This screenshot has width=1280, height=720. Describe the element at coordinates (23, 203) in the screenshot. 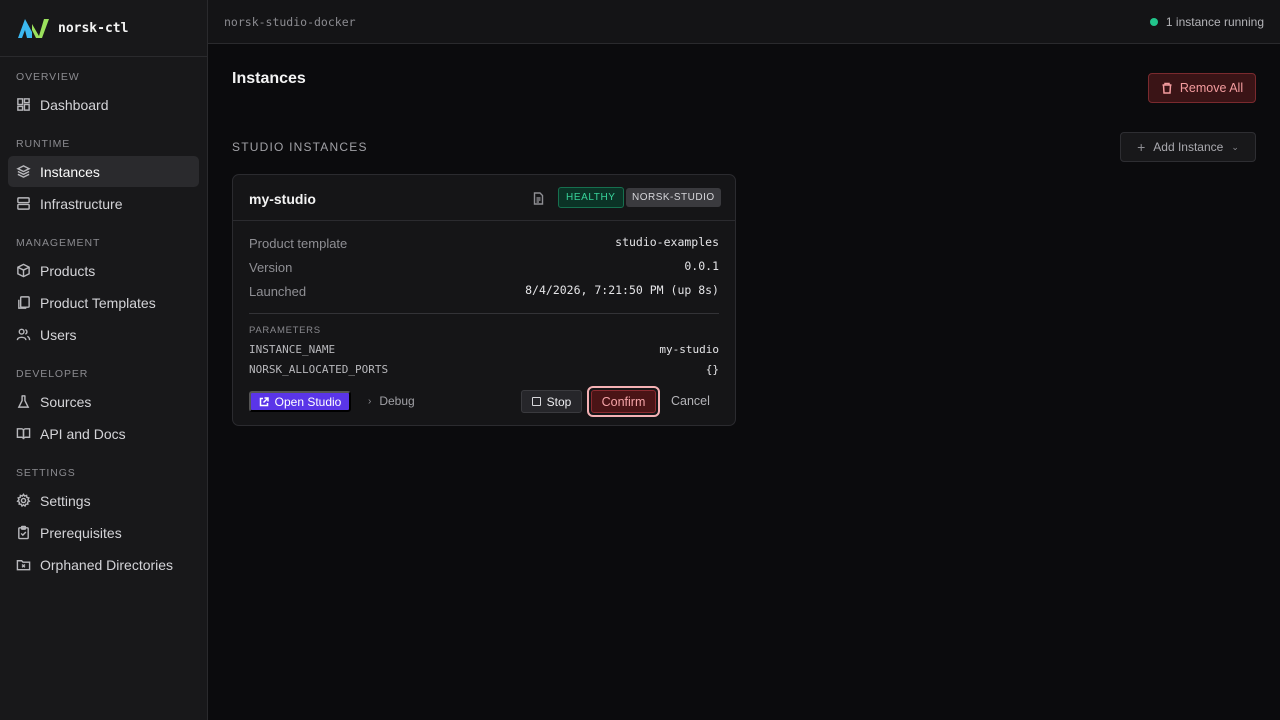

I see `server-icon` at that location.